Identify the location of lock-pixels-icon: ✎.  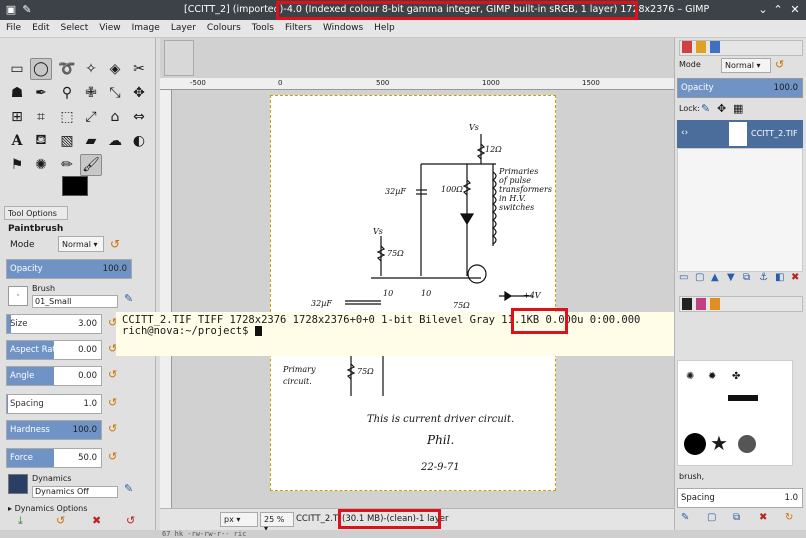
(705, 108).